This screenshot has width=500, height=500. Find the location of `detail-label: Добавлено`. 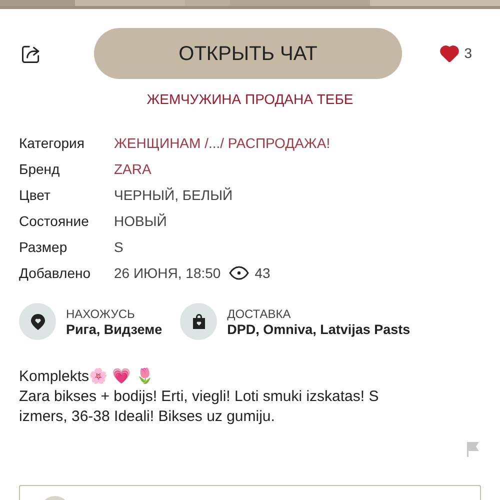

detail-label: Добавлено is located at coordinates (55, 273).